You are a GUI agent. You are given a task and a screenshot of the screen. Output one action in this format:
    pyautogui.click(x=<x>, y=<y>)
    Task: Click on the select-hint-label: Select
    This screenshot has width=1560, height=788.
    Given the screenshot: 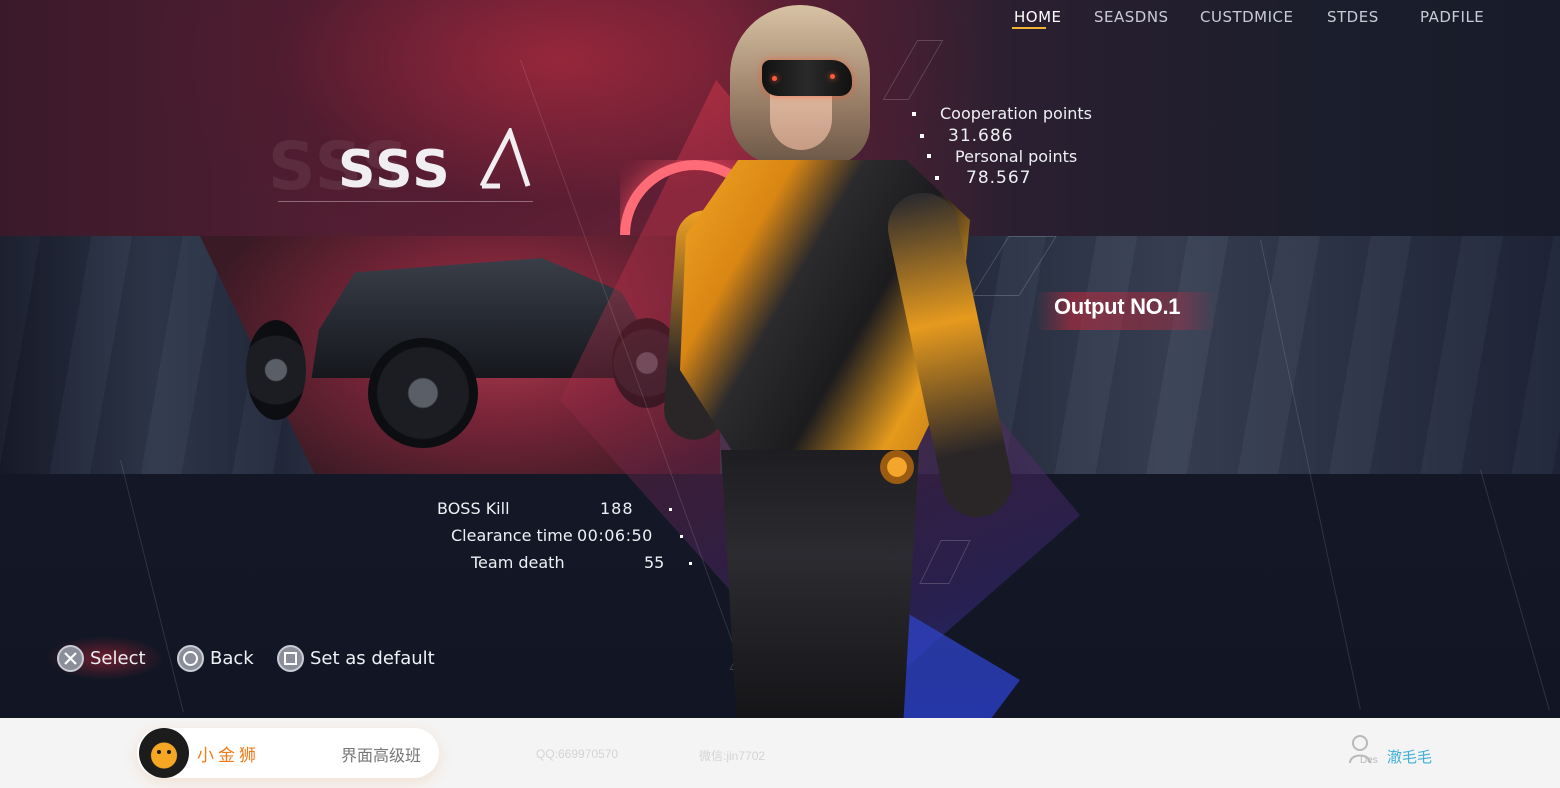 What is the action you would take?
    pyautogui.click(x=118, y=658)
    